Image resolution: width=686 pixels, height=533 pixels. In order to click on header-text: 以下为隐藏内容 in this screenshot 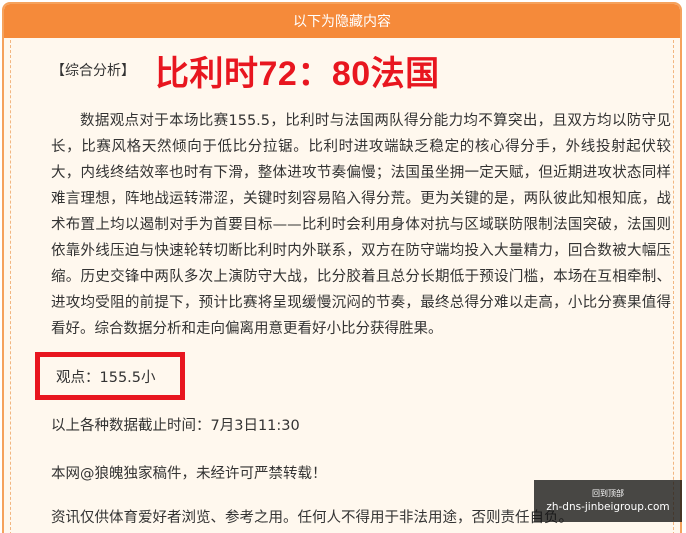, I will do `click(342, 22)`.